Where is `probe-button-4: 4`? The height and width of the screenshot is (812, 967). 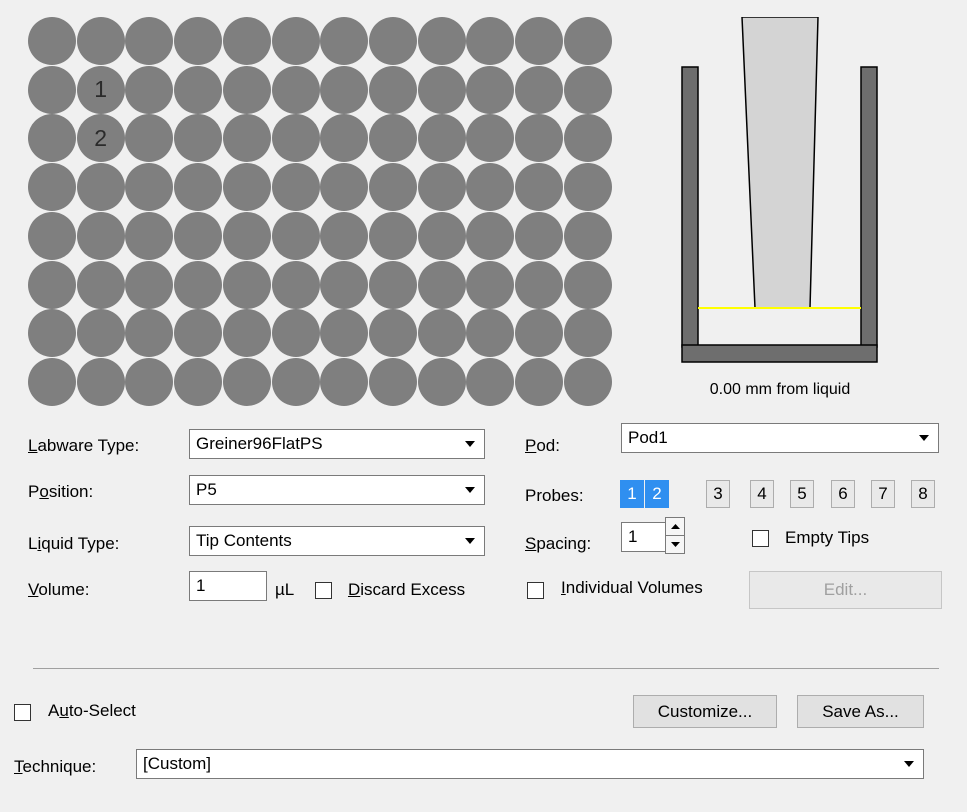
probe-button-4: 4 is located at coordinates (762, 494).